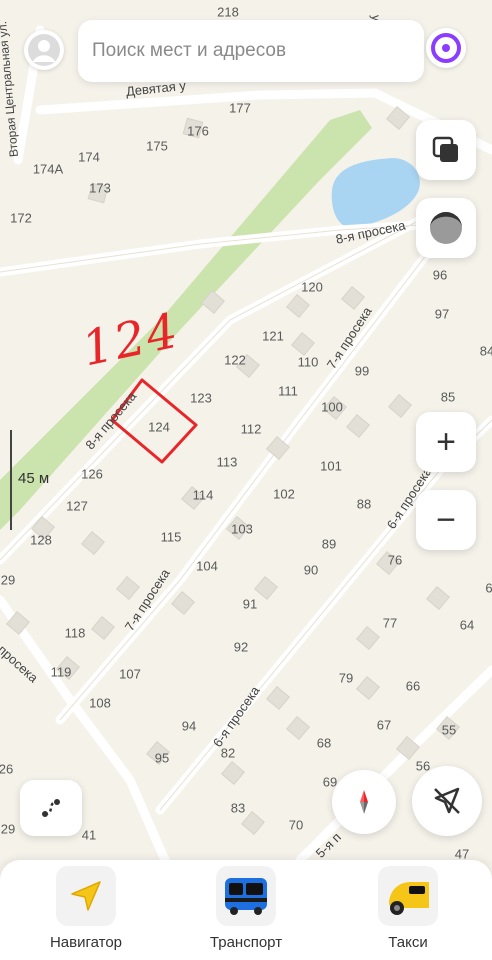  I want to click on tab-navigator-label: Навигатор, so click(86, 942).